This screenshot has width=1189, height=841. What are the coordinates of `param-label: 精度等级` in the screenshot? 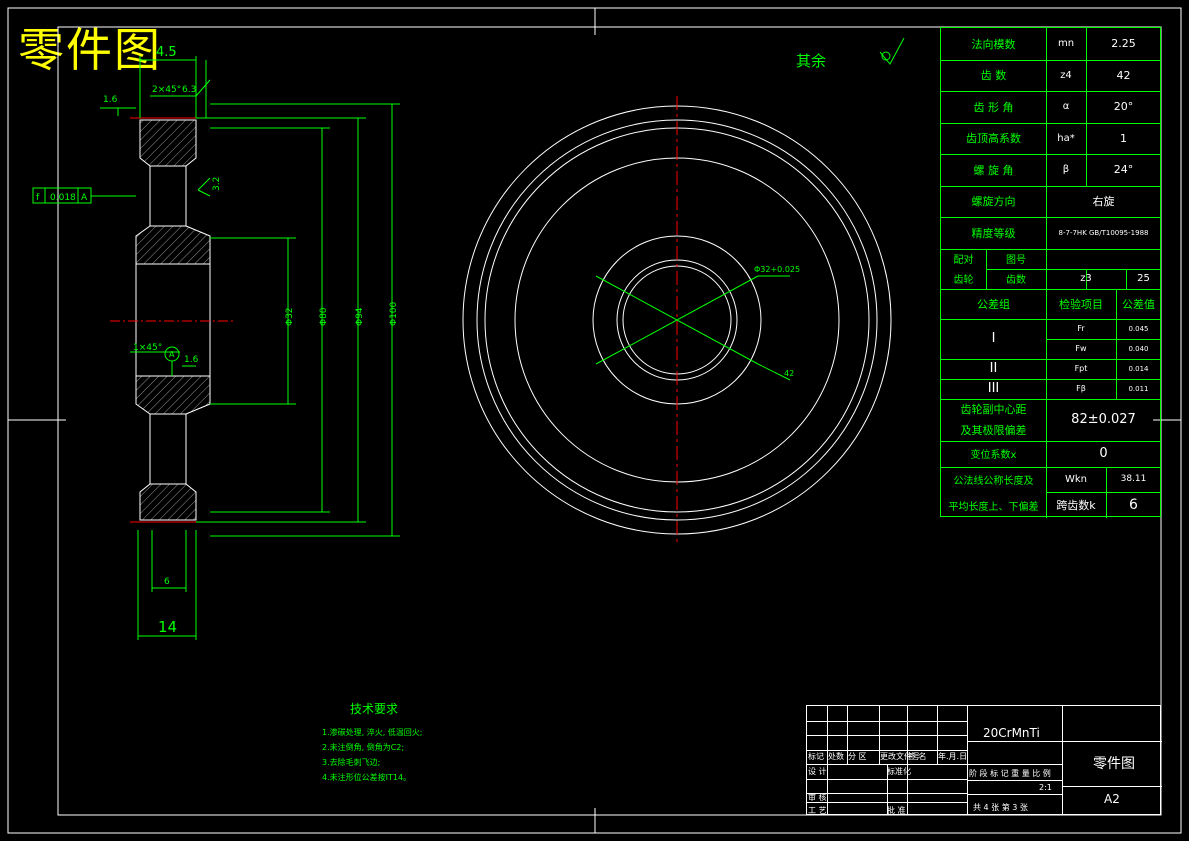 It's located at (993, 233).